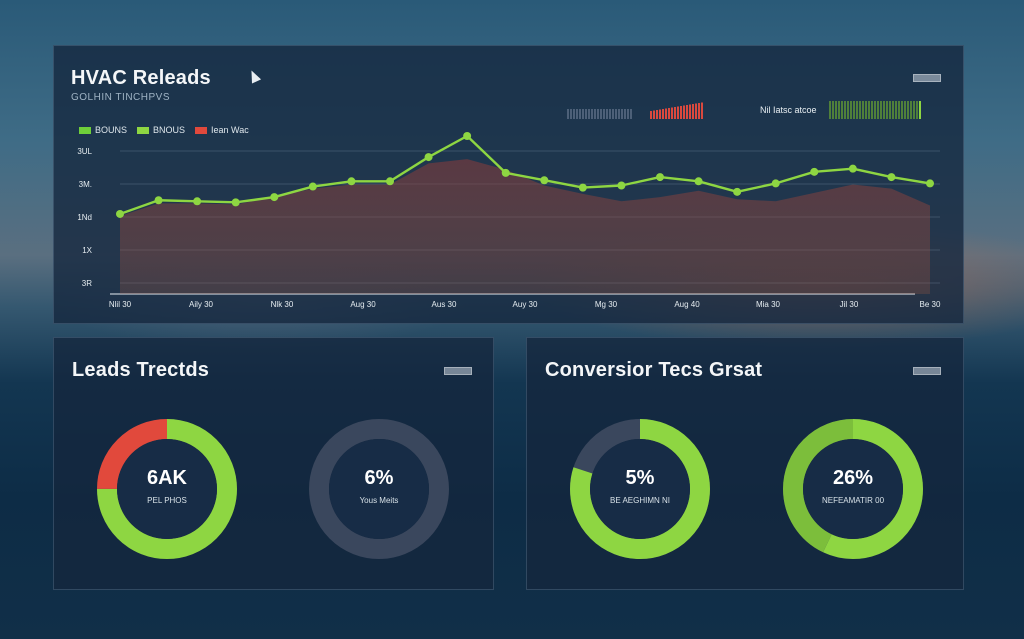  I want to click on x-tick-label: Auy 30, so click(525, 304).